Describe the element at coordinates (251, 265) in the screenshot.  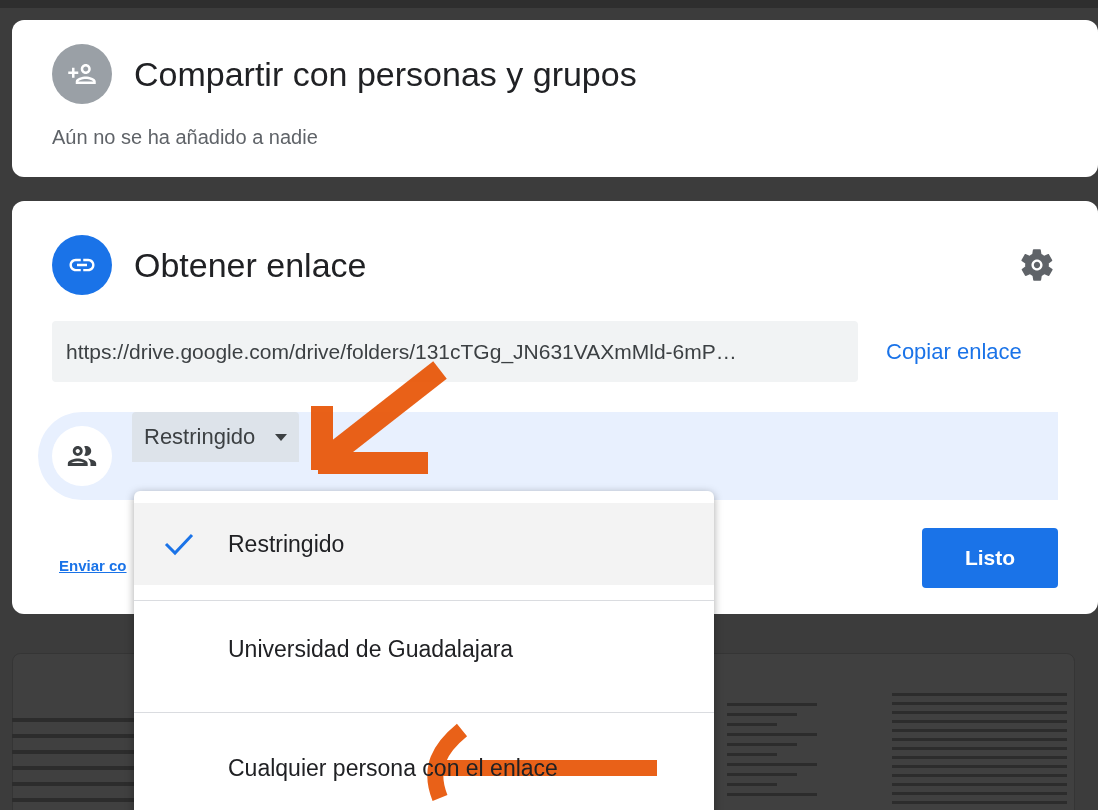
I see `card-title: Obtener enlace` at that location.